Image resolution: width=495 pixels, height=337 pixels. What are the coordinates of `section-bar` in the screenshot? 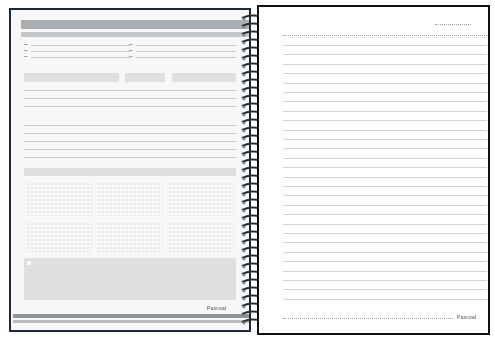 It's located at (130, 172).